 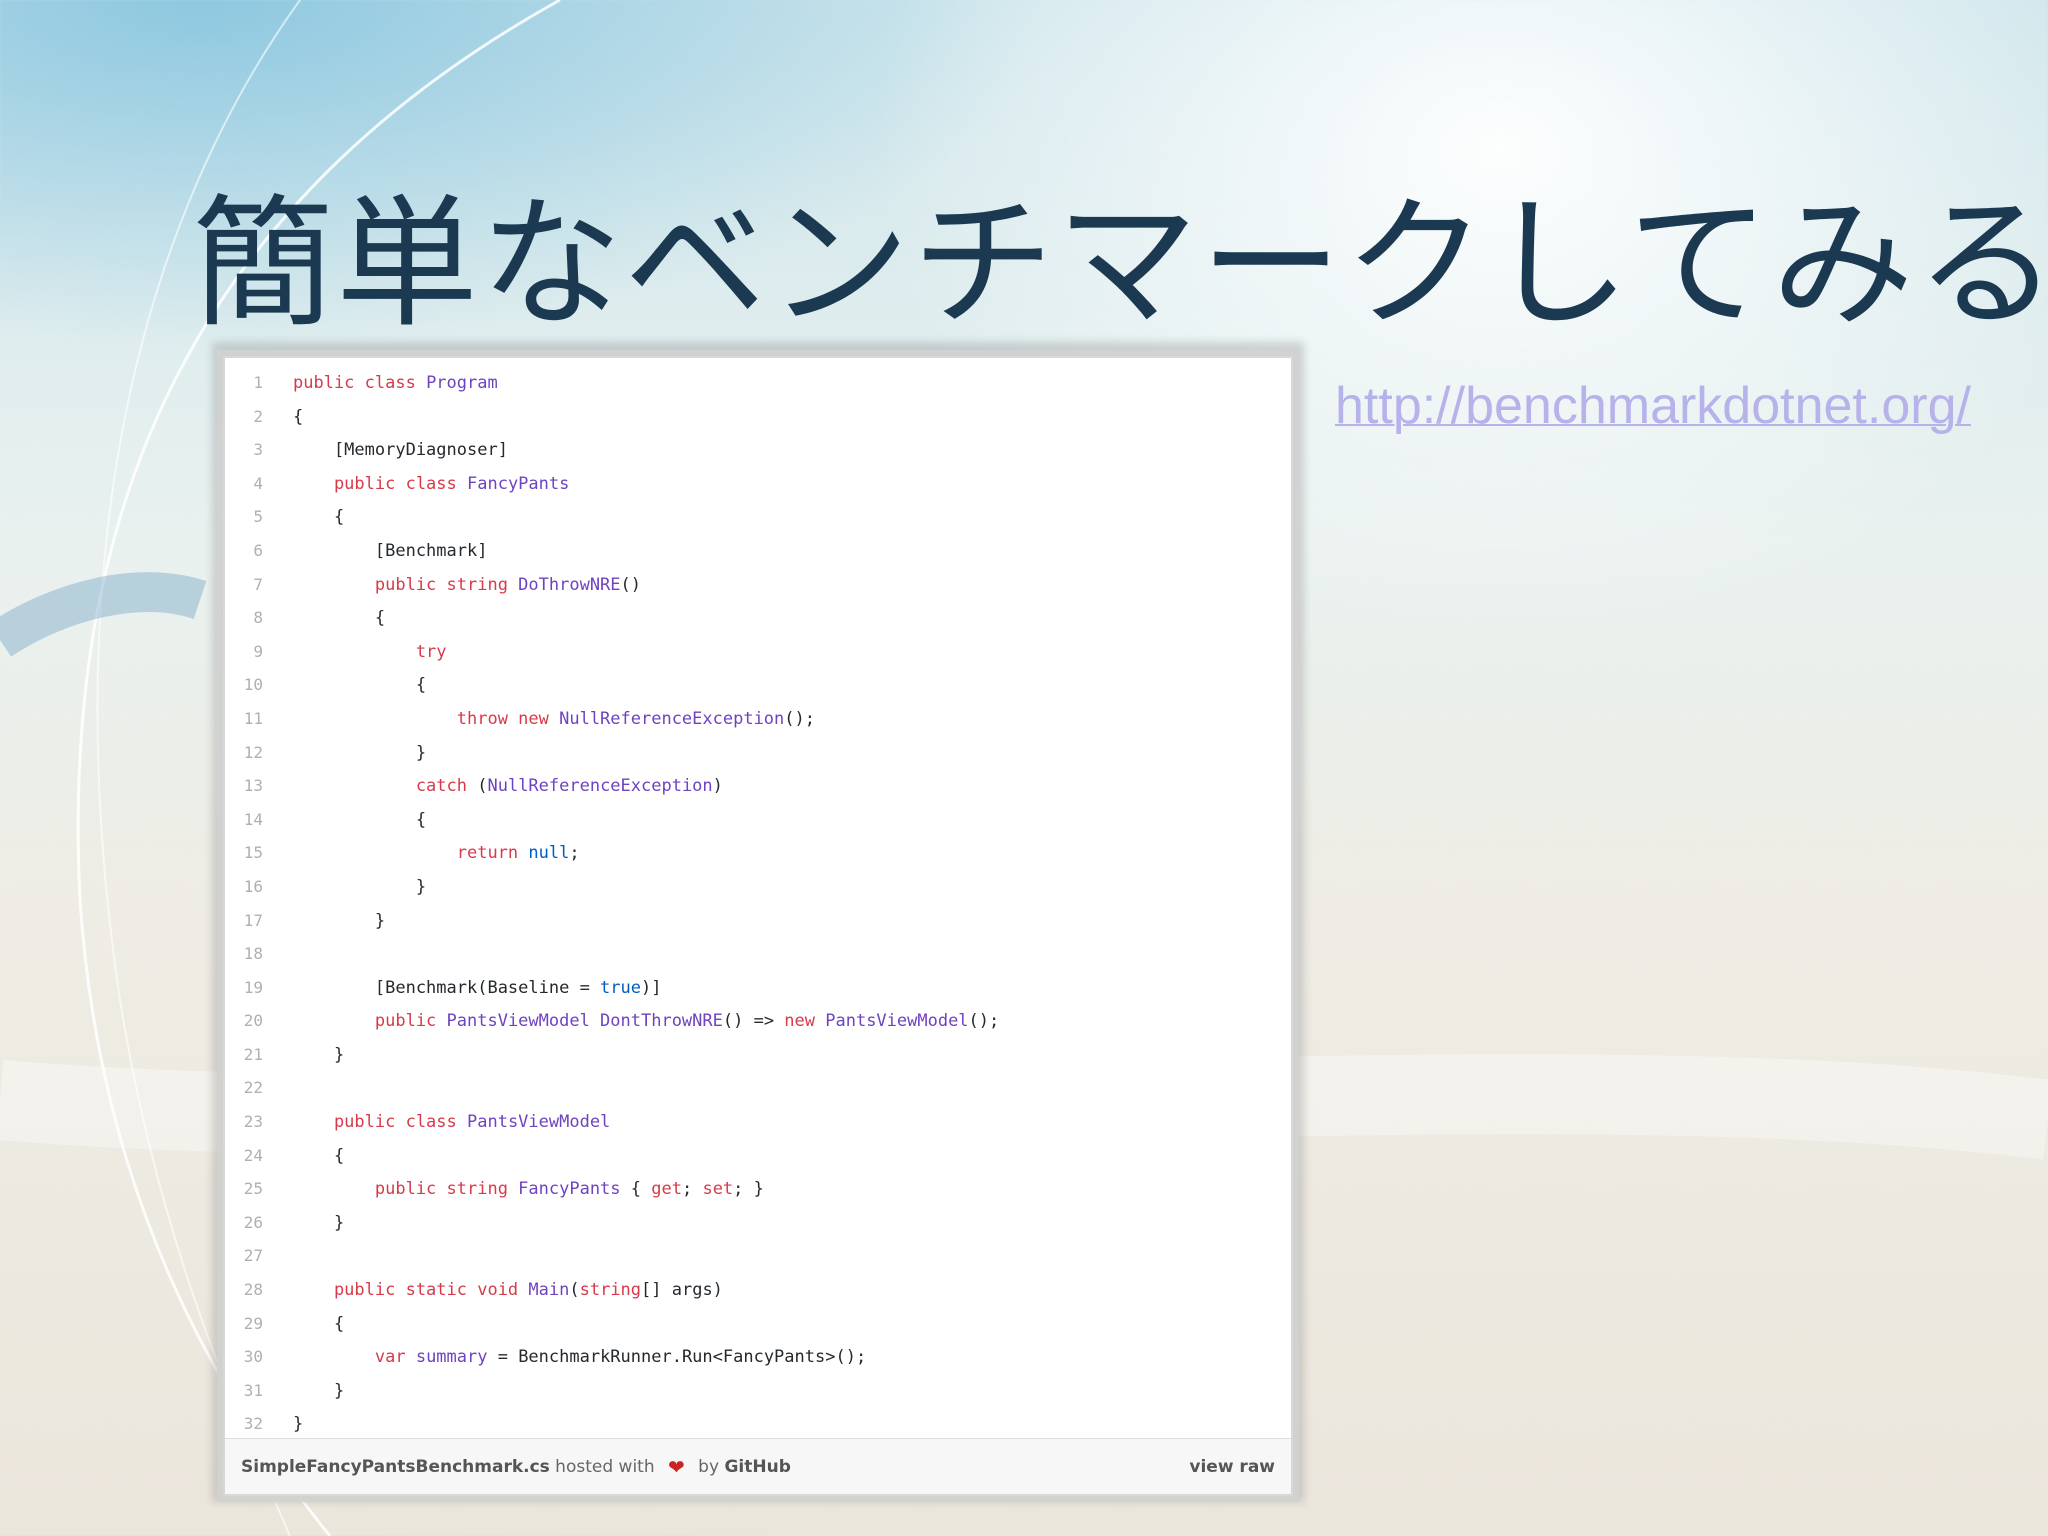 What do you see at coordinates (610, 1290) in the screenshot?
I see `code-token: string` at bounding box center [610, 1290].